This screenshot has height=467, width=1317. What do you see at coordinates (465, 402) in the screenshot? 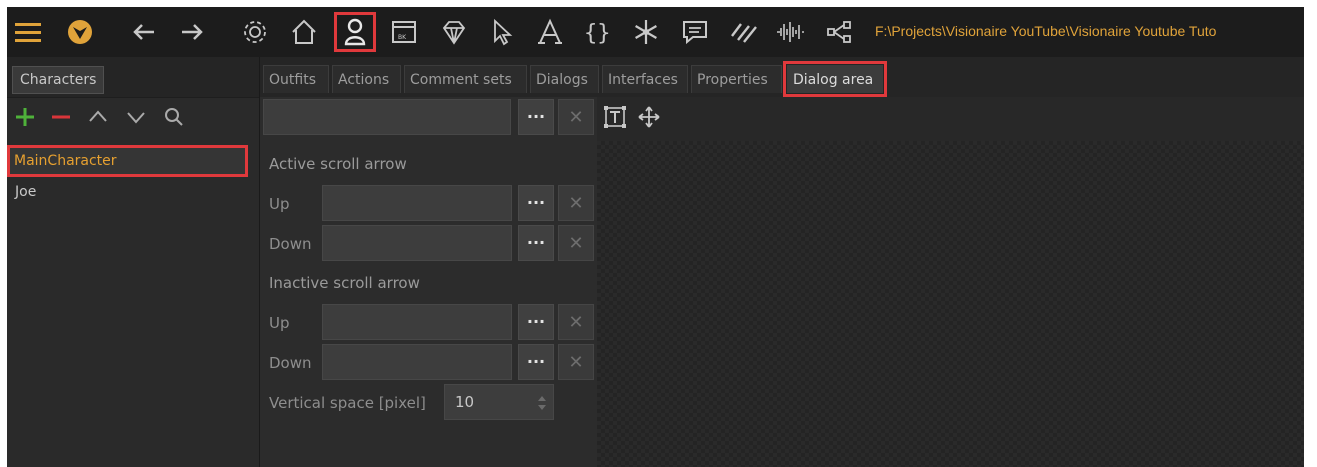
I see `vertical-space-value: 10` at bounding box center [465, 402].